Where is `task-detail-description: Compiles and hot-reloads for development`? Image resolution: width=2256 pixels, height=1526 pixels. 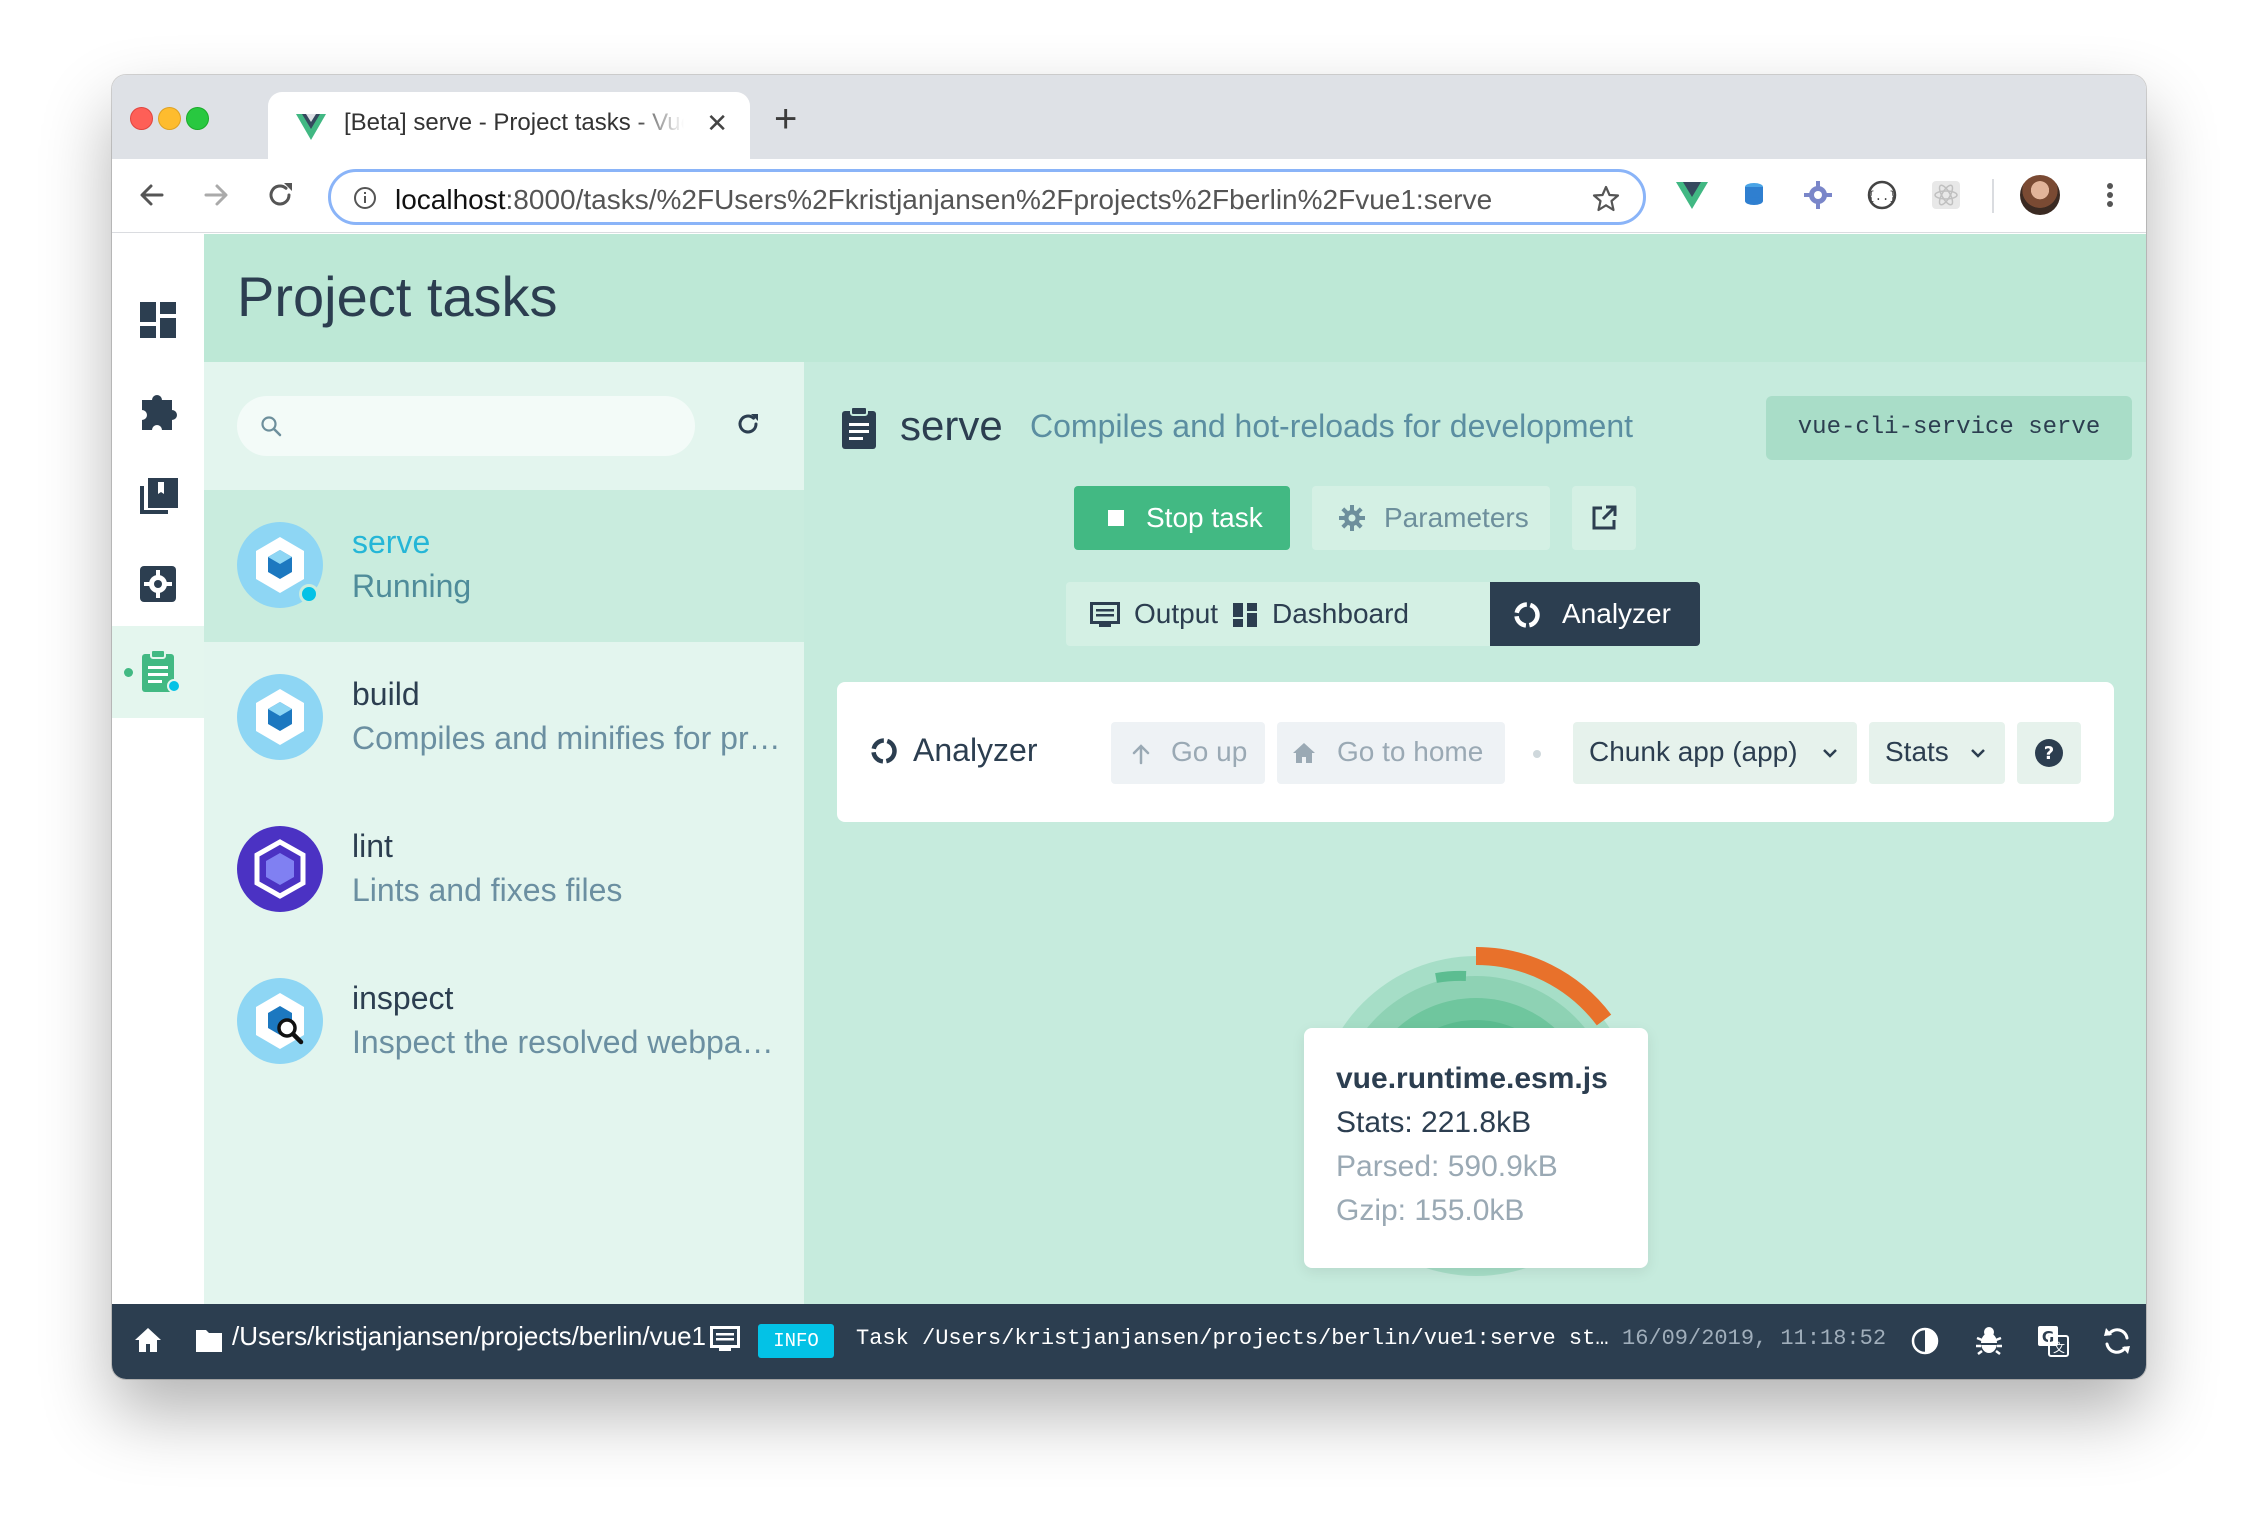 task-detail-description: Compiles and hot-reloads for development is located at coordinates (1331, 426).